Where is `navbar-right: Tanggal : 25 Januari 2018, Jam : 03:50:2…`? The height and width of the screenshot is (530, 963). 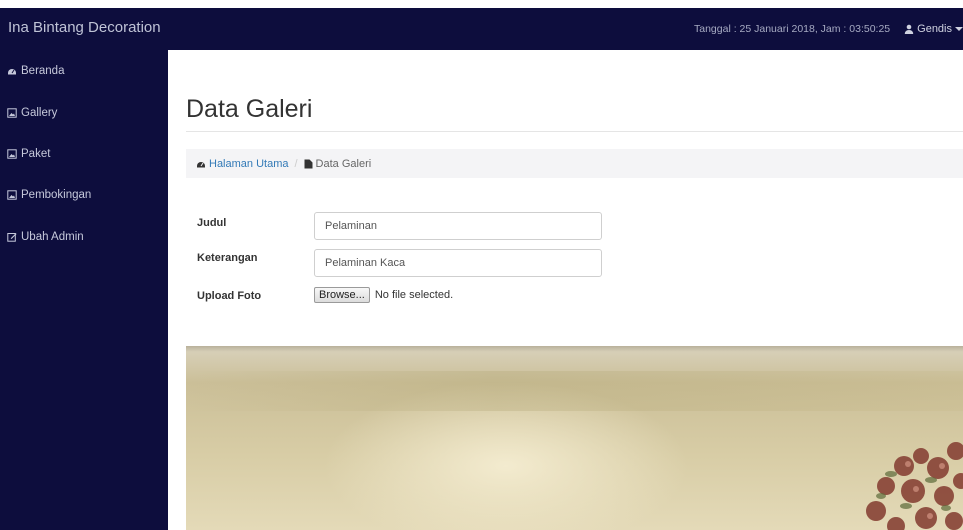
navbar-right: Tanggal : 25 Januari 2018, Jam : 03:50:2… is located at coordinates (828, 29).